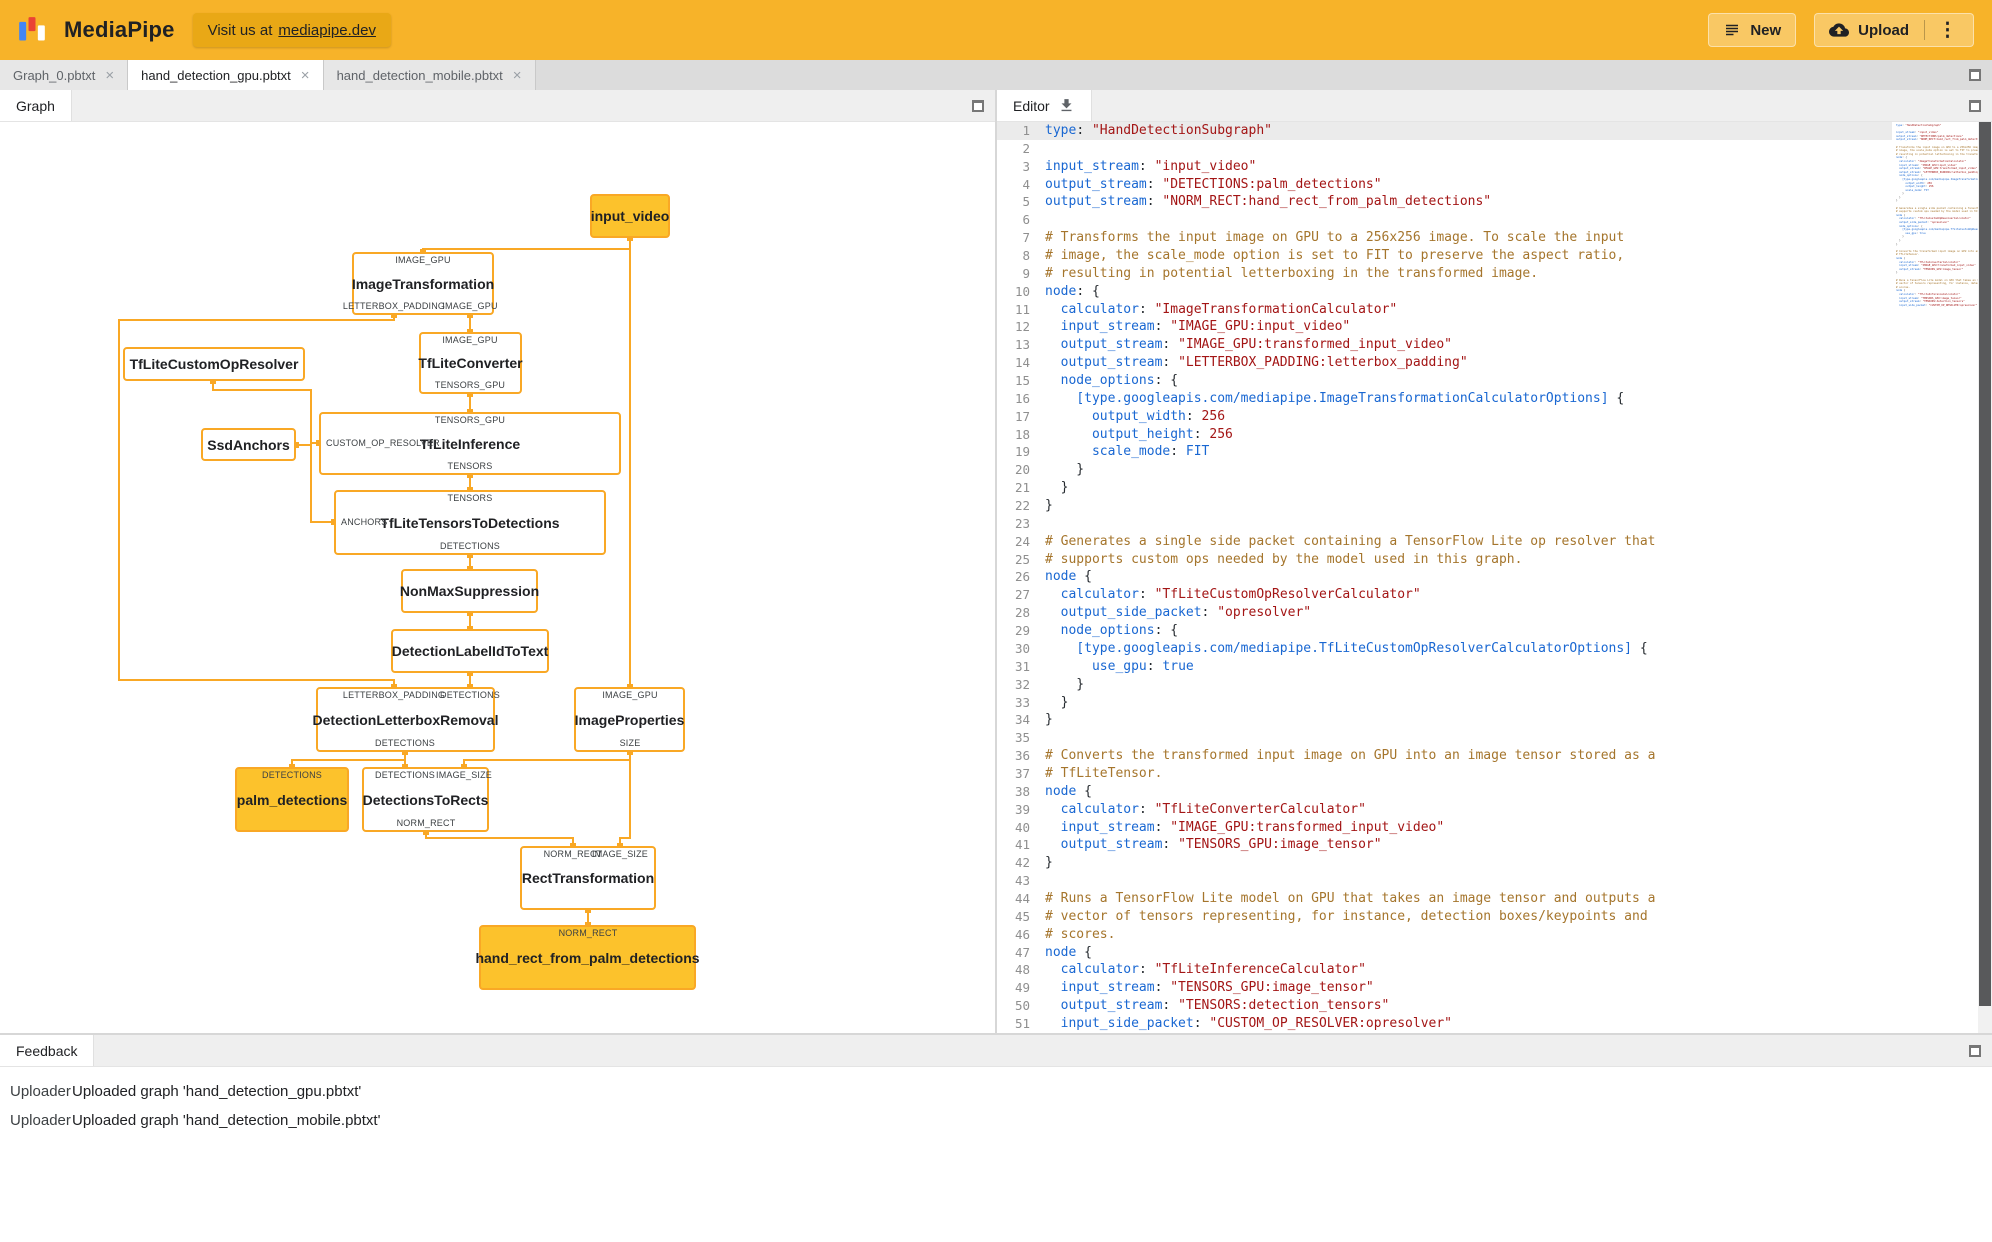 Image resolution: width=1992 pixels, height=1242 pixels. What do you see at coordinates (1444, 131) in the screenshot?
I see `code-line: 1 type: "HandDetectionSubgraph"` at bounding box center [1444, 131].